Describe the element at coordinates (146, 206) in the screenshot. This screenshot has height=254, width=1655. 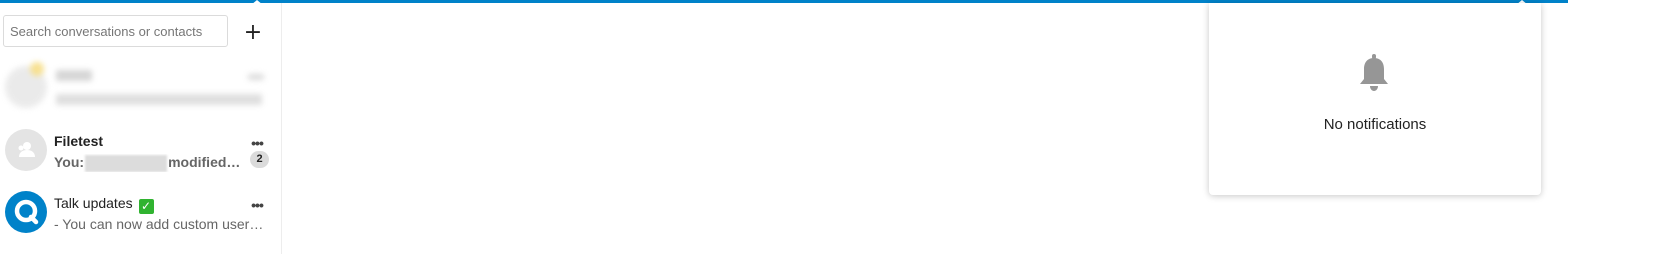
I see `check-mark-icon: ✓` at that location.